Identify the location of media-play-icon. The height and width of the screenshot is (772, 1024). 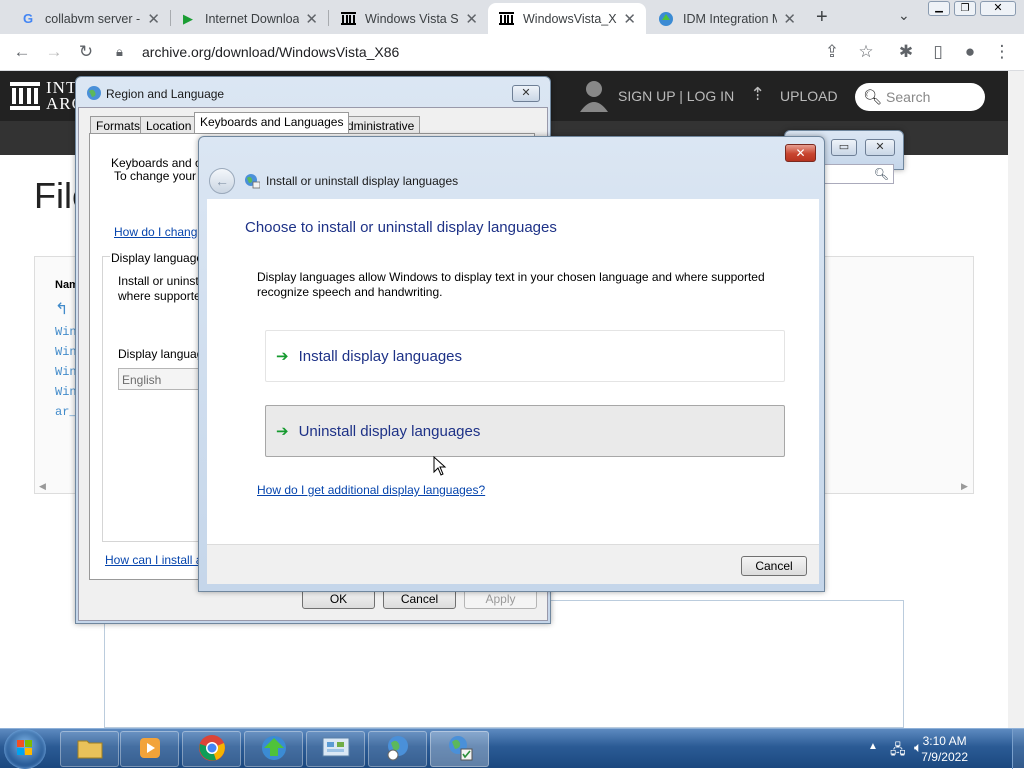
(150, 749).